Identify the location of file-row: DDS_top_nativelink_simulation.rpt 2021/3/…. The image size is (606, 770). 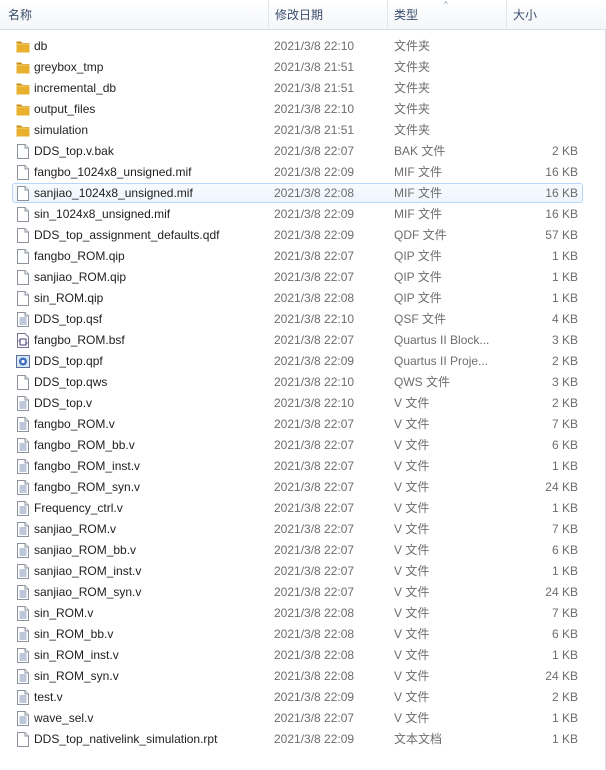
(295, 739).